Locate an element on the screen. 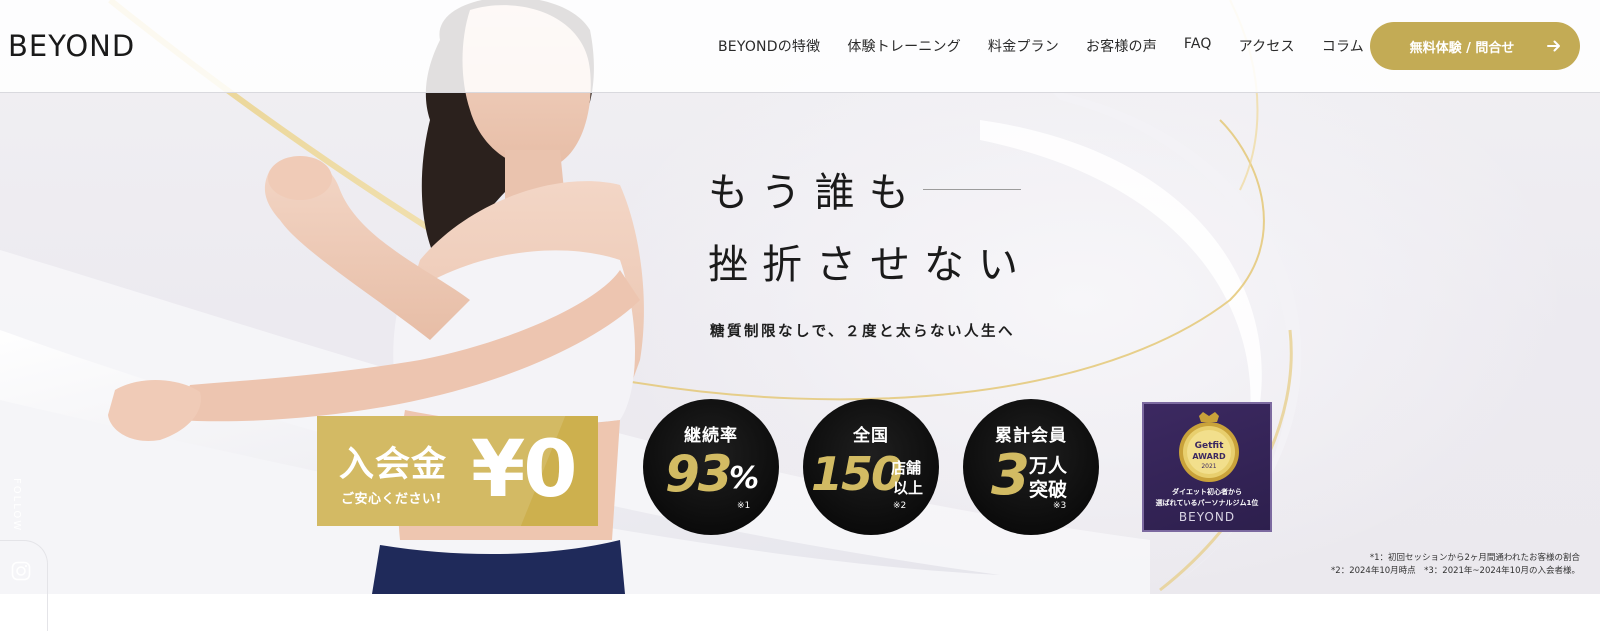 The image size is (1600, 631). award-logo: BEYOND is located at coordinates (1207, 517).